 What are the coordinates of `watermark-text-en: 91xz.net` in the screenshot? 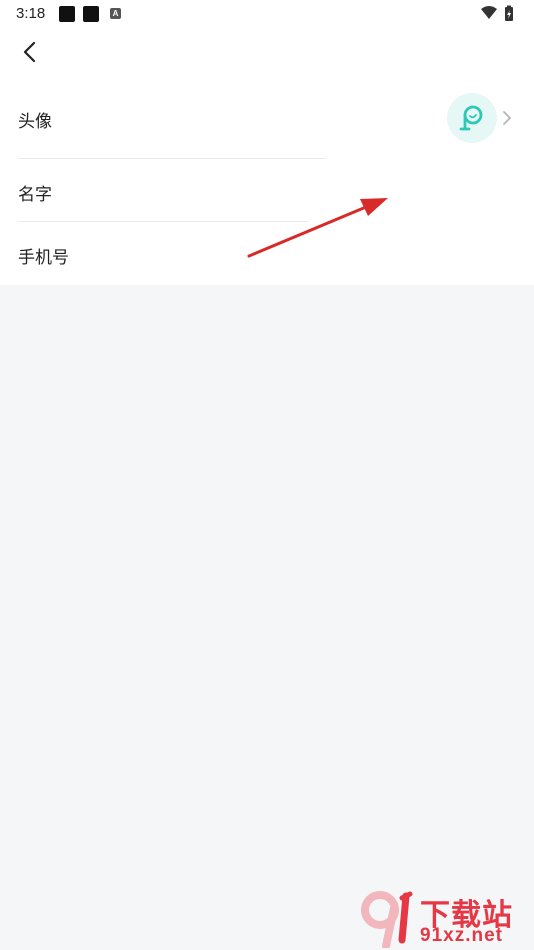 It's located at (461, 935).